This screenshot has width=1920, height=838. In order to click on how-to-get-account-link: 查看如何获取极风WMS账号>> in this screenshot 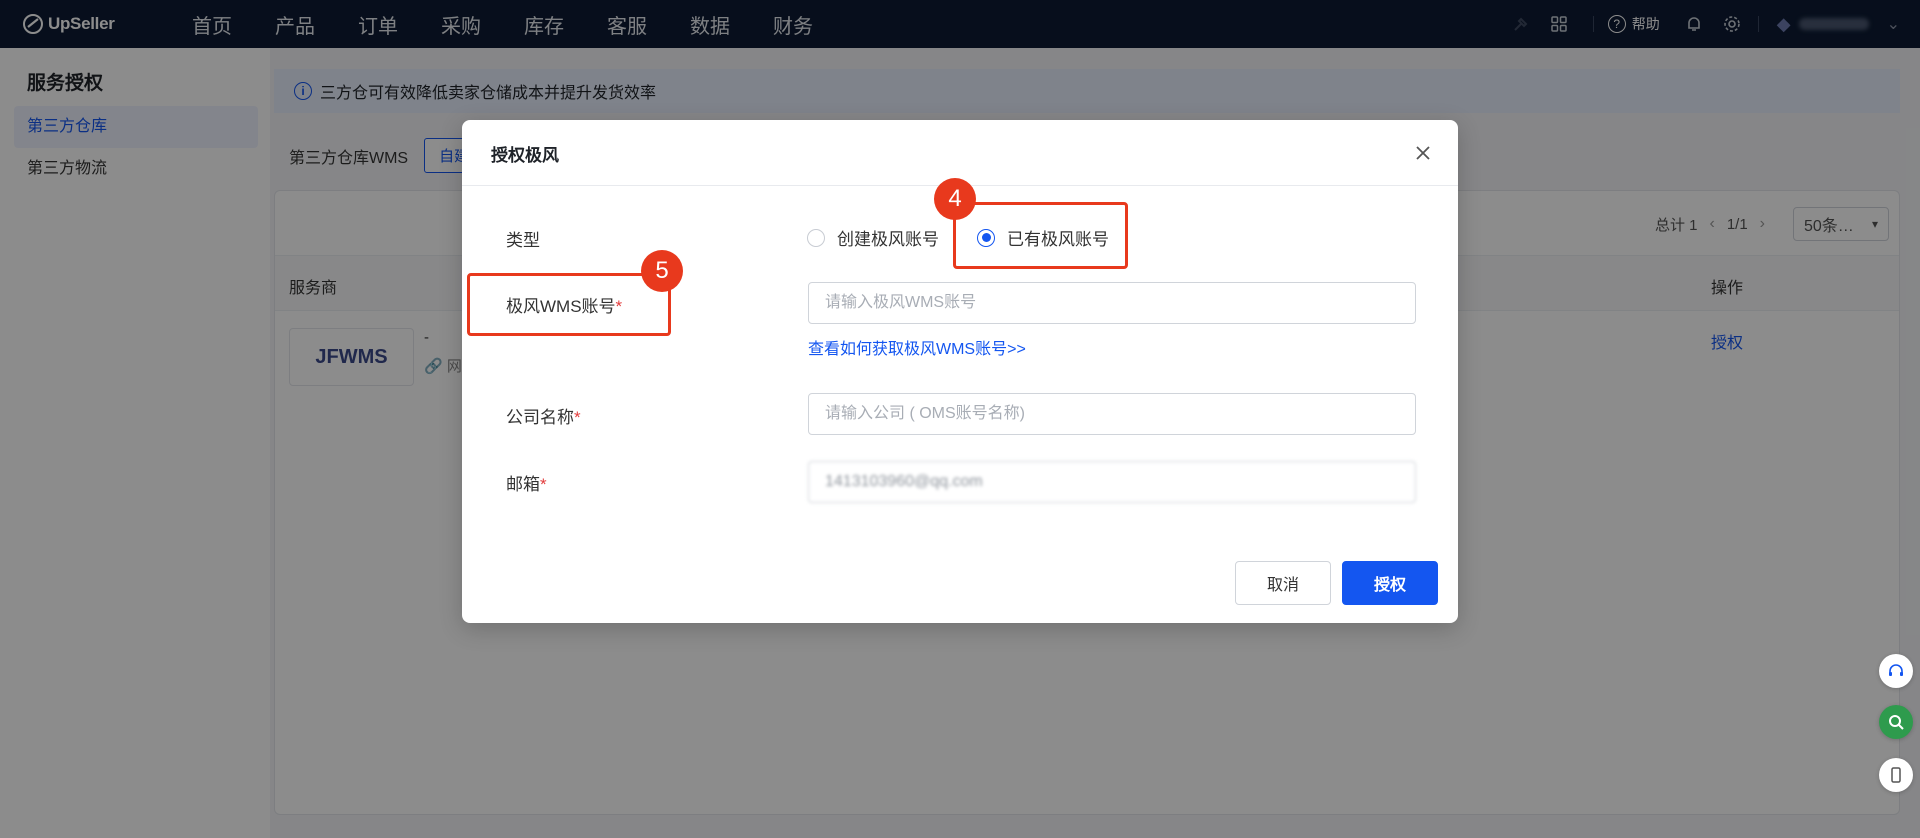, I will do `click(917, 347)`.